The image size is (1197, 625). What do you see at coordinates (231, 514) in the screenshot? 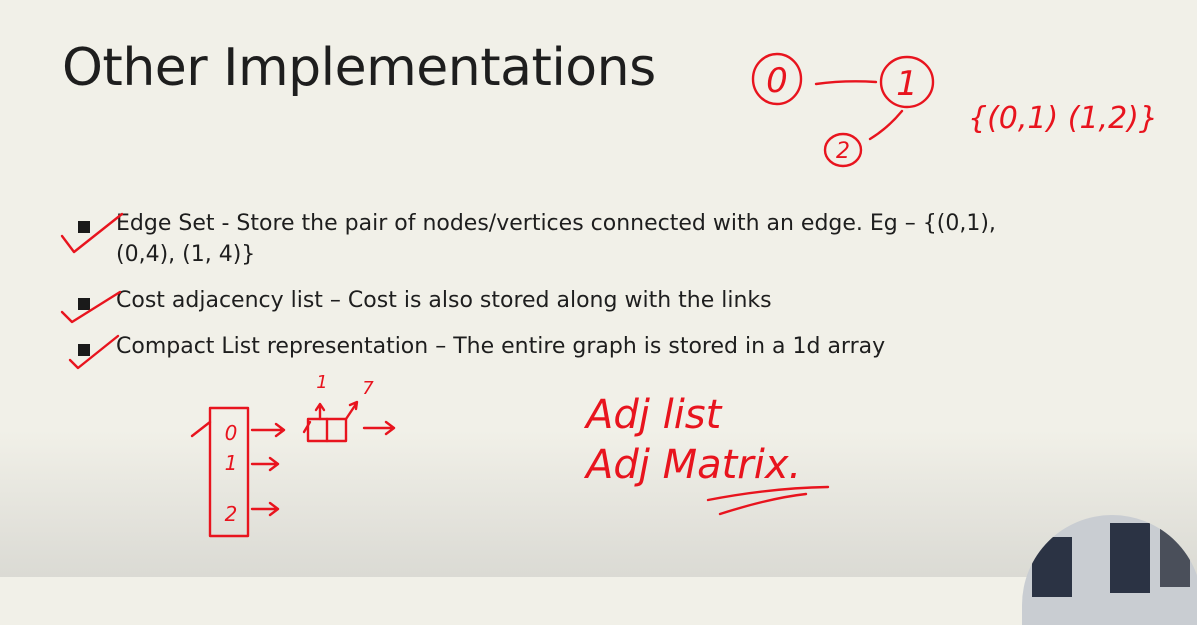
I see `array-cell: 2` at bounding box center [231, 514].